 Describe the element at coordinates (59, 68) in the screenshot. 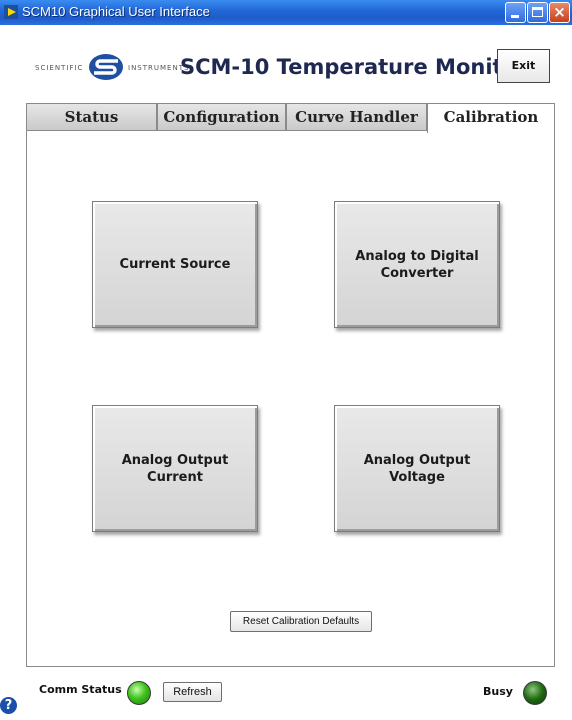

I see `brand-text-scientific: SCIENTIFIC` at that location.